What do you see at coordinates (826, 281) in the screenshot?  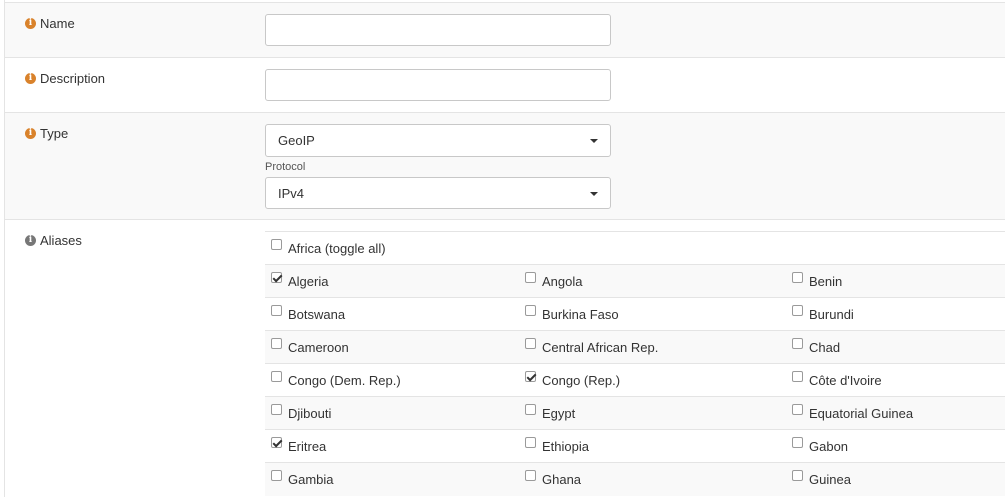 I see `country-label: Benin` at bounding box center [826, 281].